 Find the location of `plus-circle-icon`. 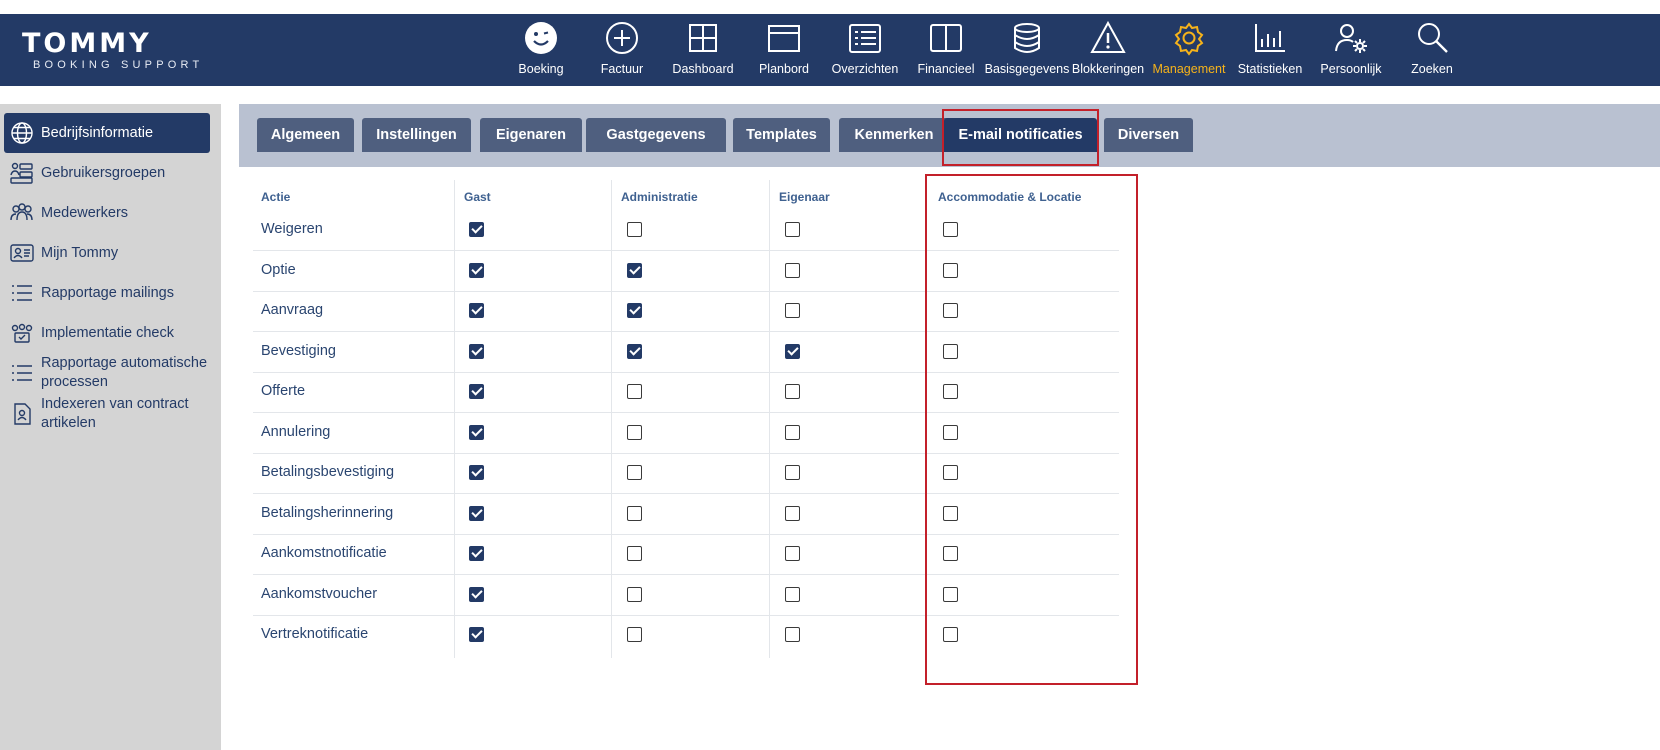

plus-circle-icon is located at coordinates (622, 38).